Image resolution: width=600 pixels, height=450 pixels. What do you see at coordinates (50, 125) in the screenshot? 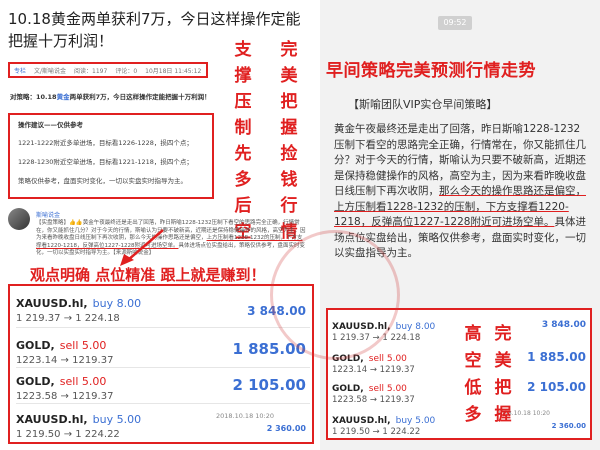
I see `advice-heading: 操作建议——仅供参考` at bounding box center [50, 125].